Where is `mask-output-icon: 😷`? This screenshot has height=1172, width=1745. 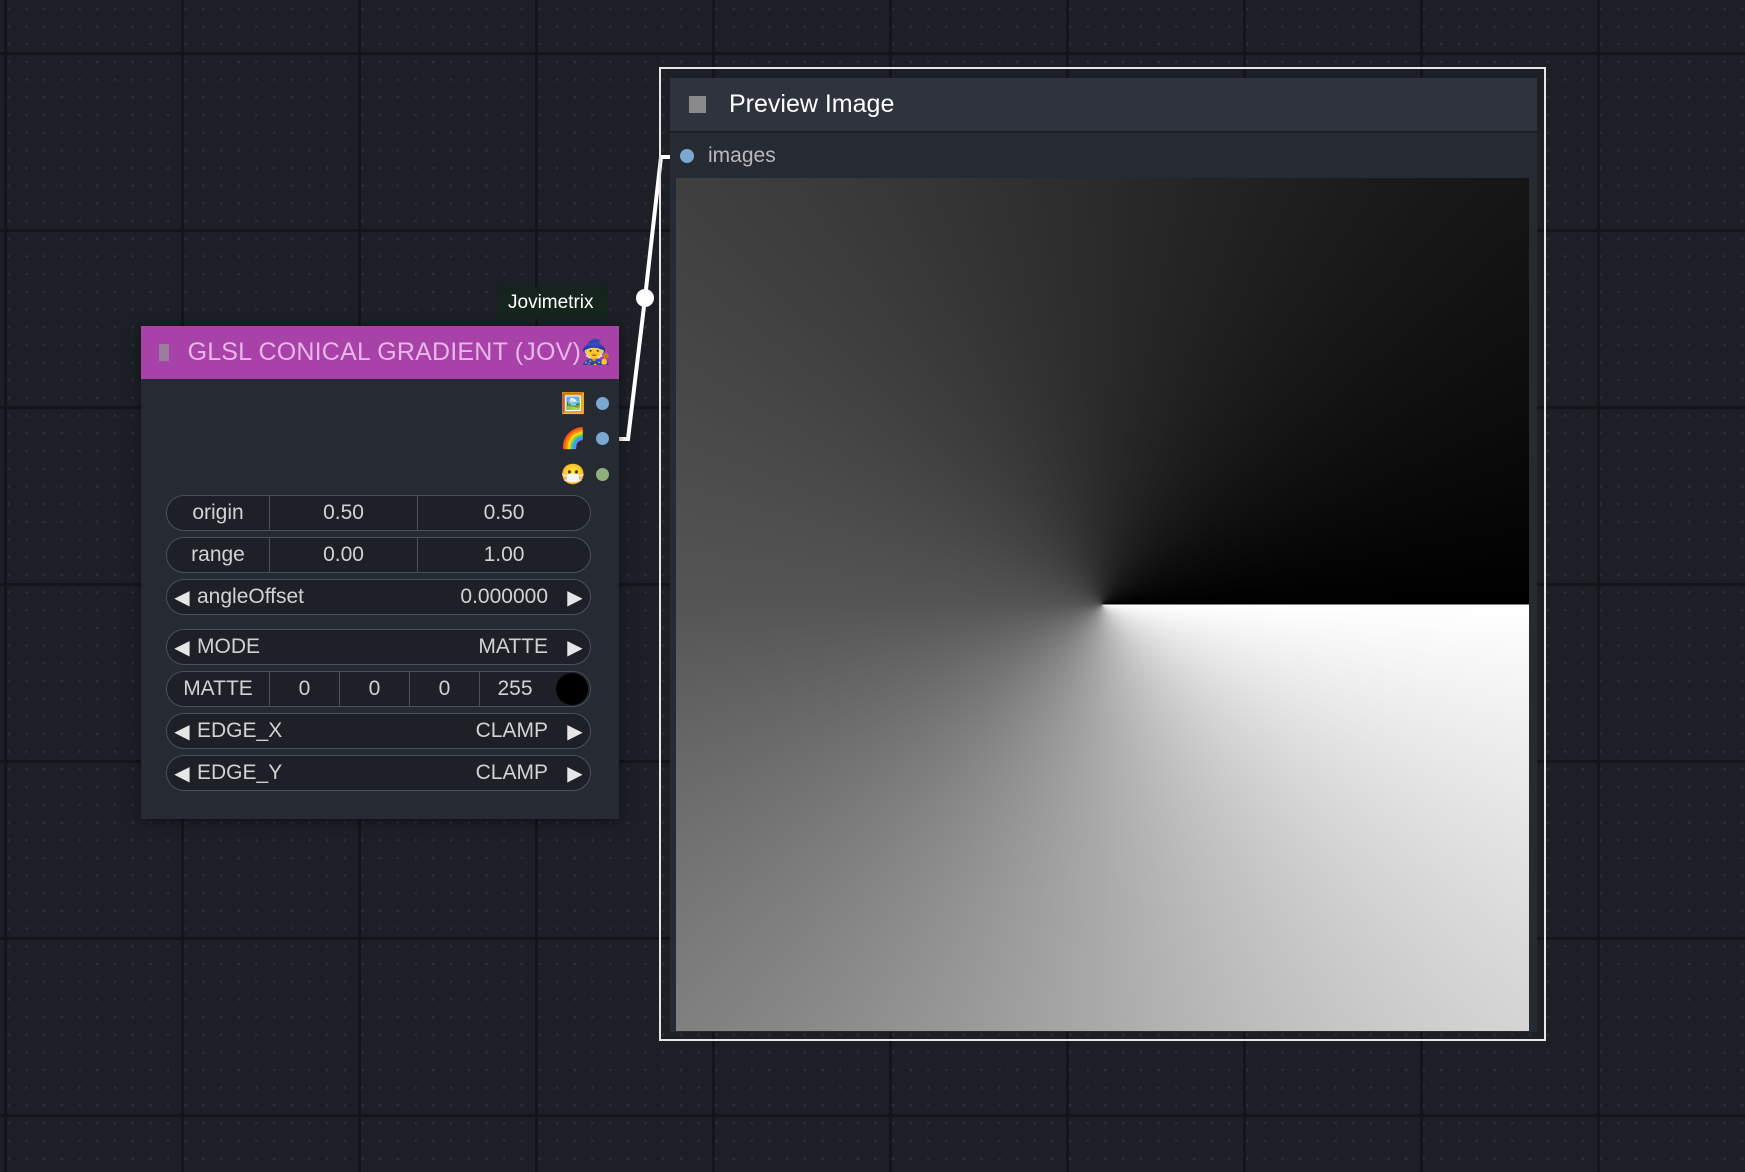 mask-output-icon: 😷 is located at coordinates (573, 474).